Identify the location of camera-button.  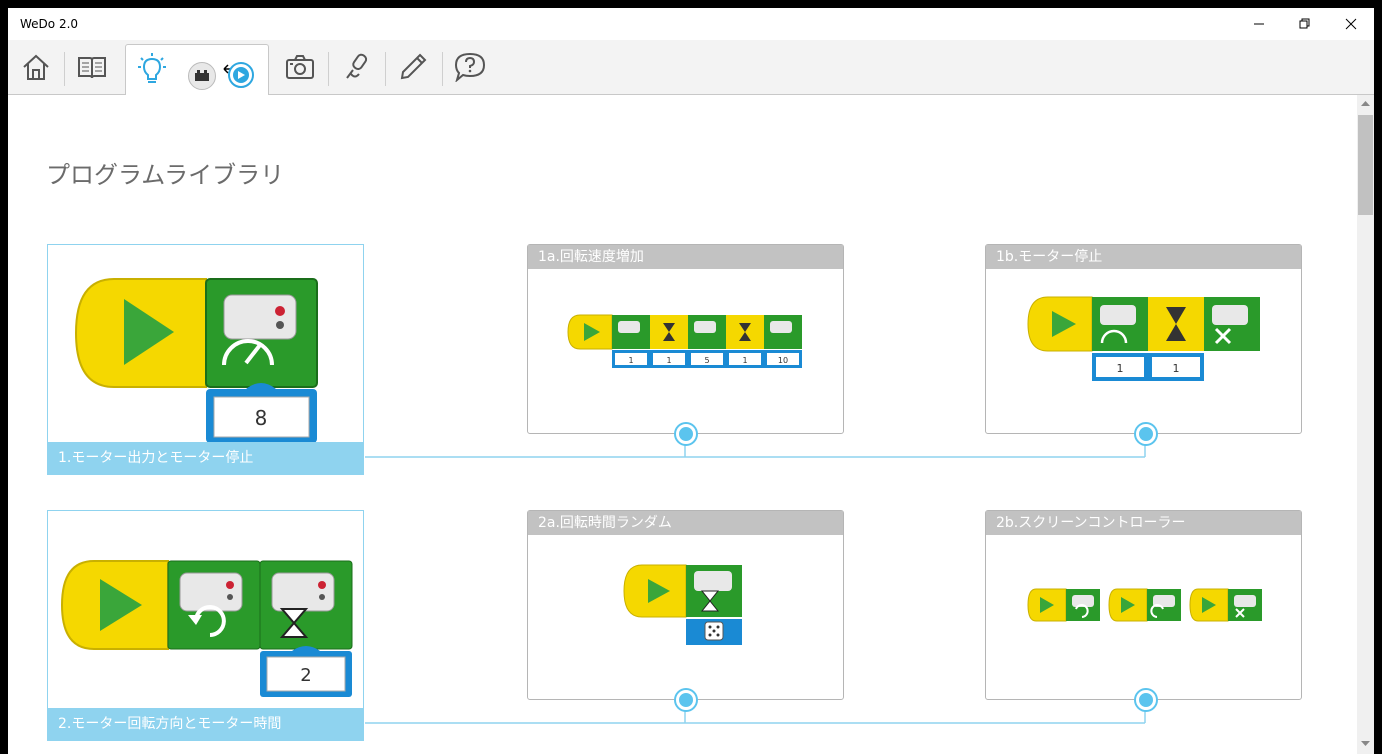
(300, 67).